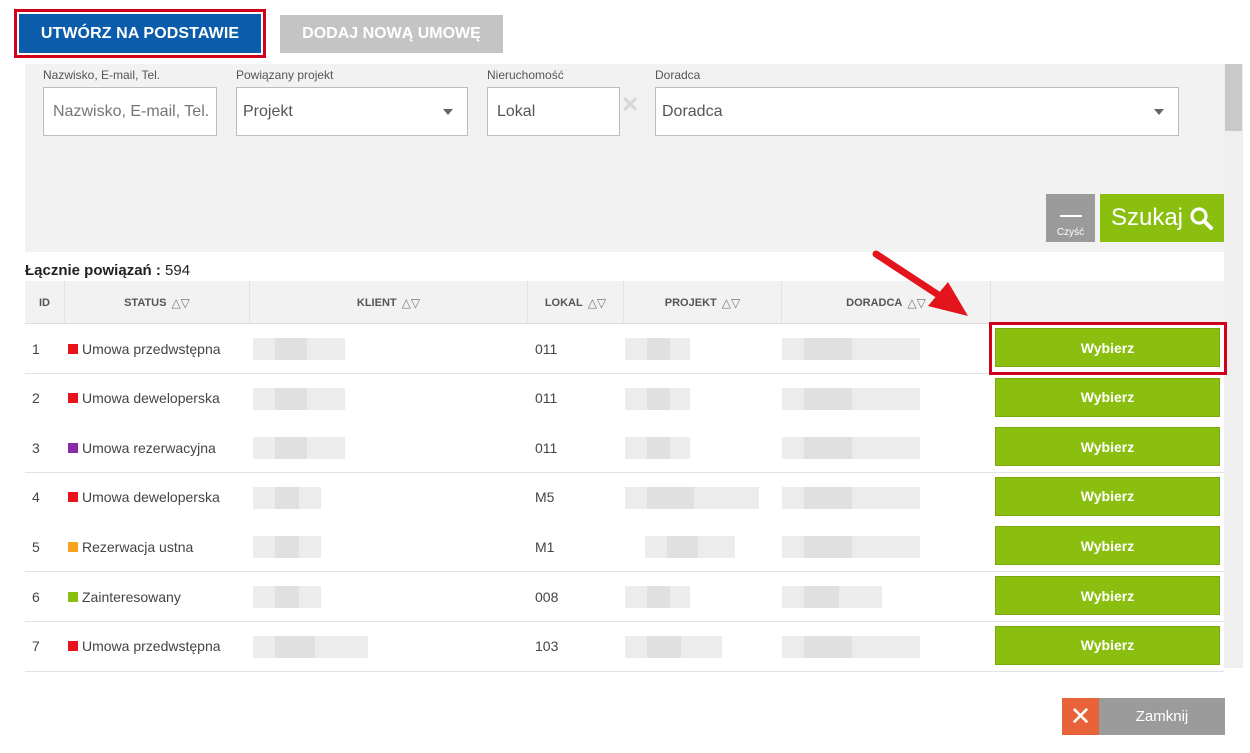 This screenshot has height=753, width=1250. What do you see at coordinates (144, 497) in the screenshot?
I see `row-status: Umowa deweloperska` at bounding box center [144, 497].